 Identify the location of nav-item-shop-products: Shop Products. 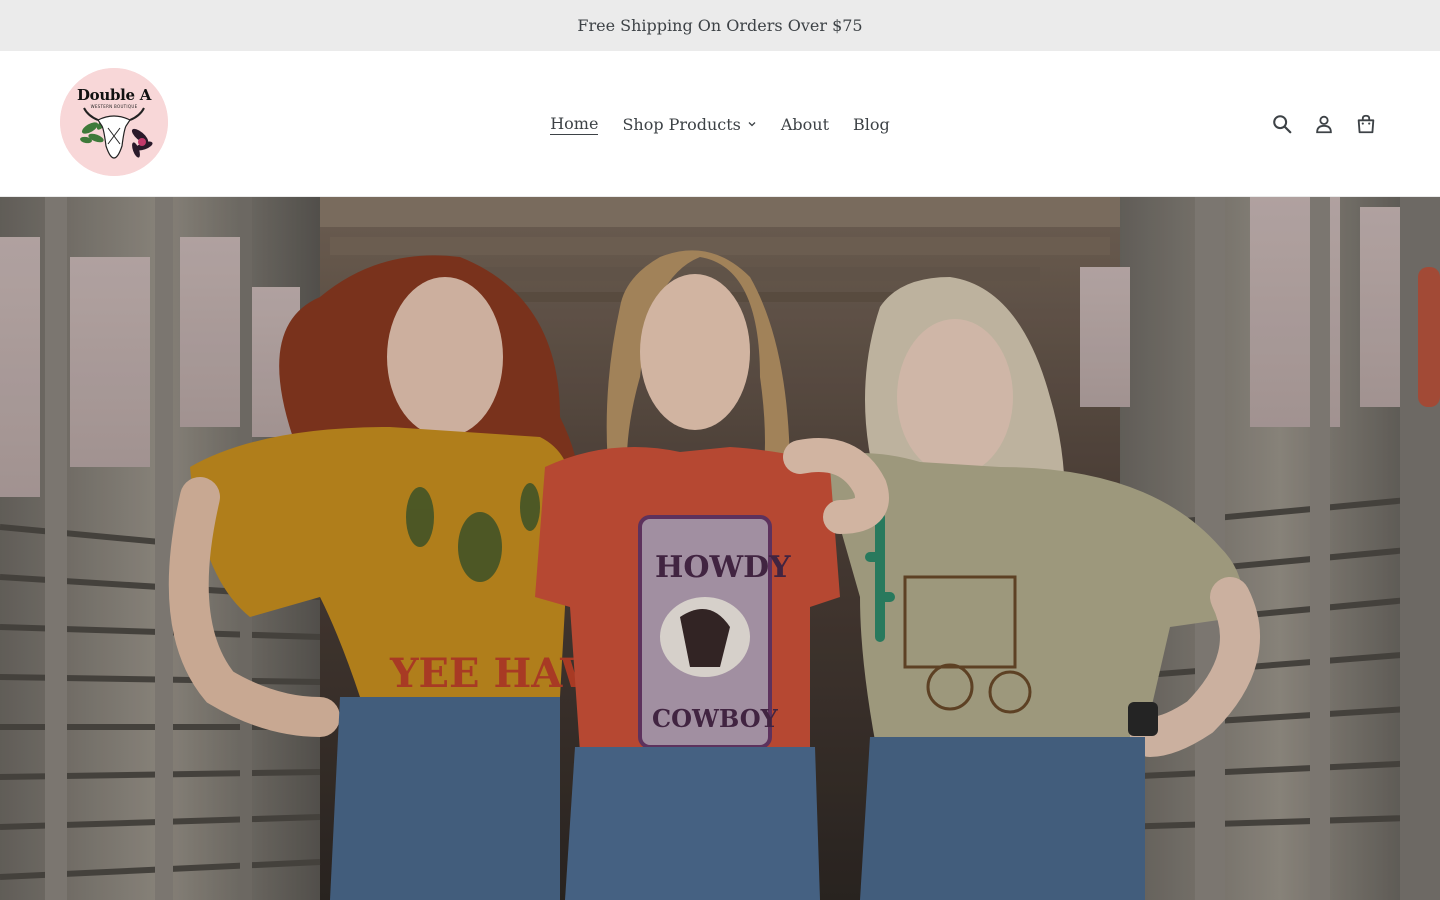
(689, 124).